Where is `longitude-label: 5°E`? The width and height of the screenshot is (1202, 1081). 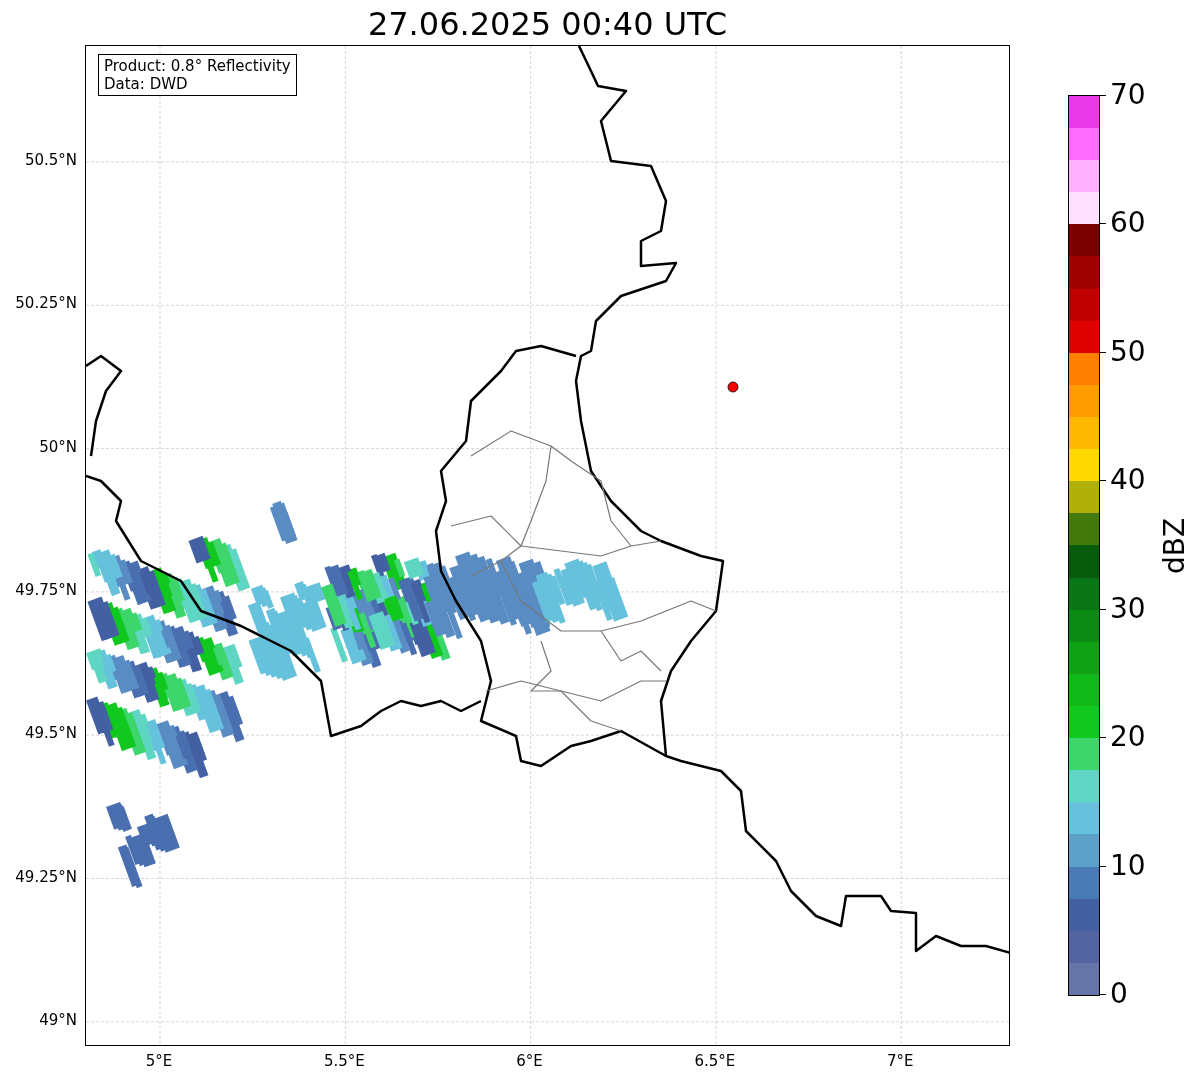
longitude-label: 5°E is located at coordinates (159, 1061).